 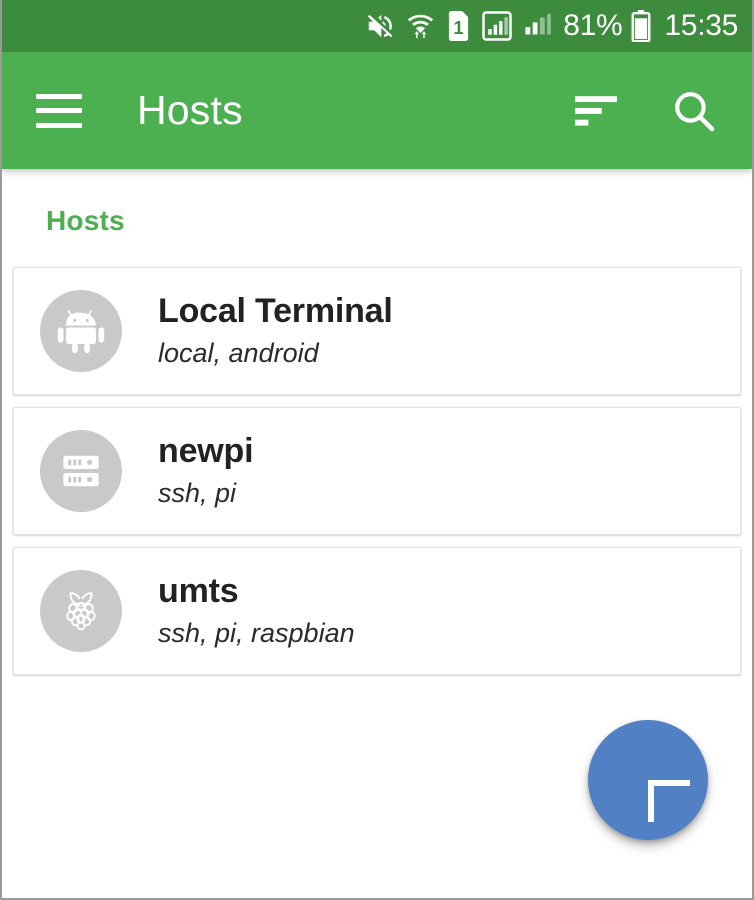 What do you see at coordinates (206, 451) in the screenshot?
I see `host-title: newpi` at bounding box center [206, 451].